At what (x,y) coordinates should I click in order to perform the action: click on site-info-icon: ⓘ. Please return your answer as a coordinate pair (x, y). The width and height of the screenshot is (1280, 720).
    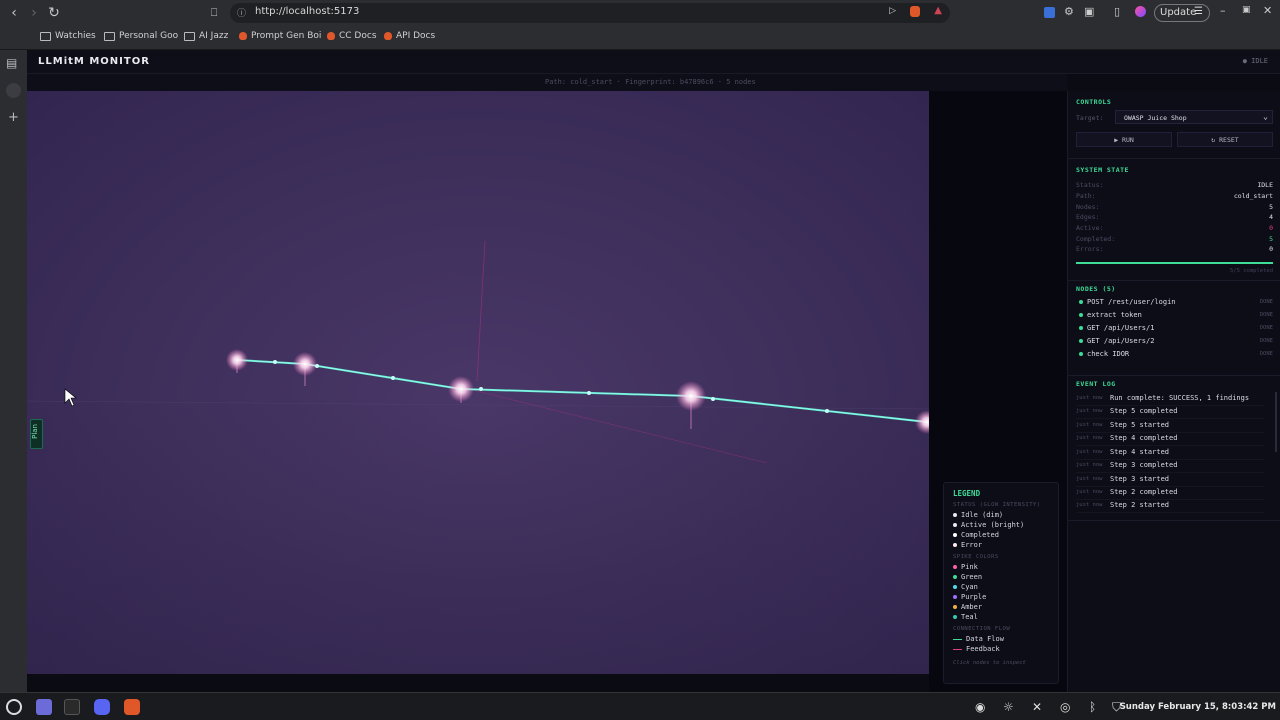
    Looking at the image, I should click on (241, 12).